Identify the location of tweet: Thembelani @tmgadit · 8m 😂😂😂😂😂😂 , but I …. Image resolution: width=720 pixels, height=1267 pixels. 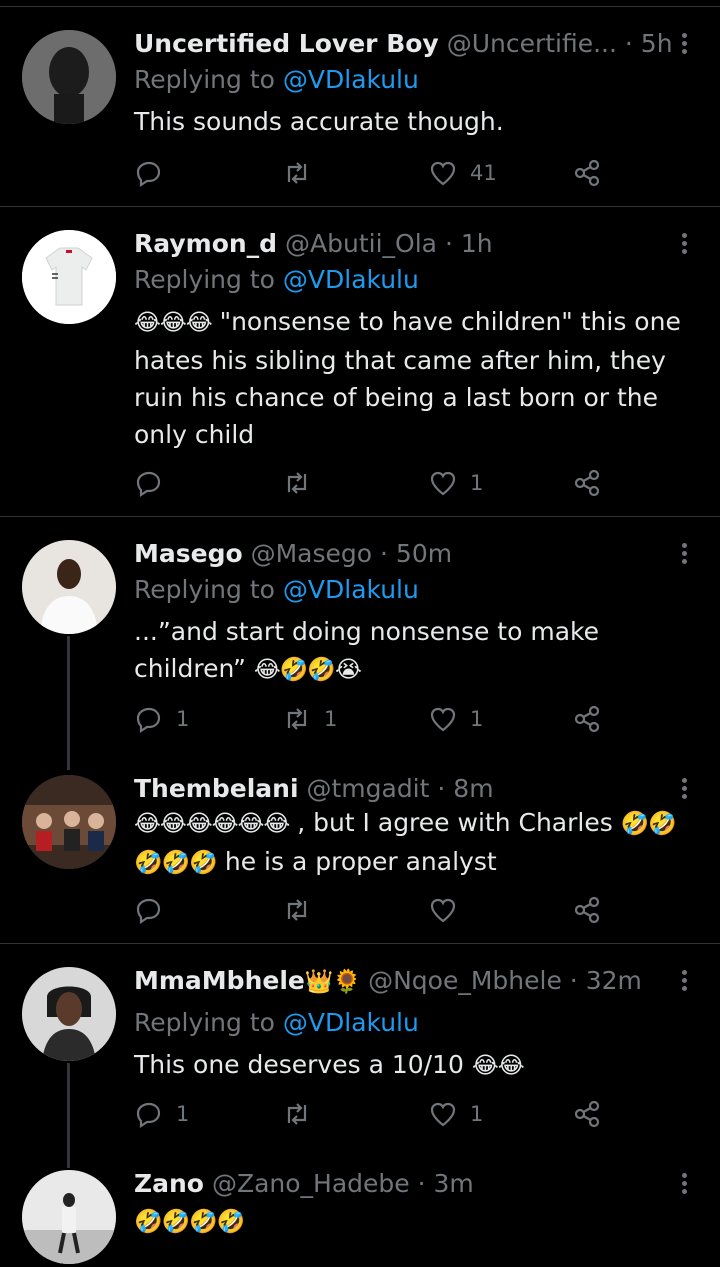
(360, 849).